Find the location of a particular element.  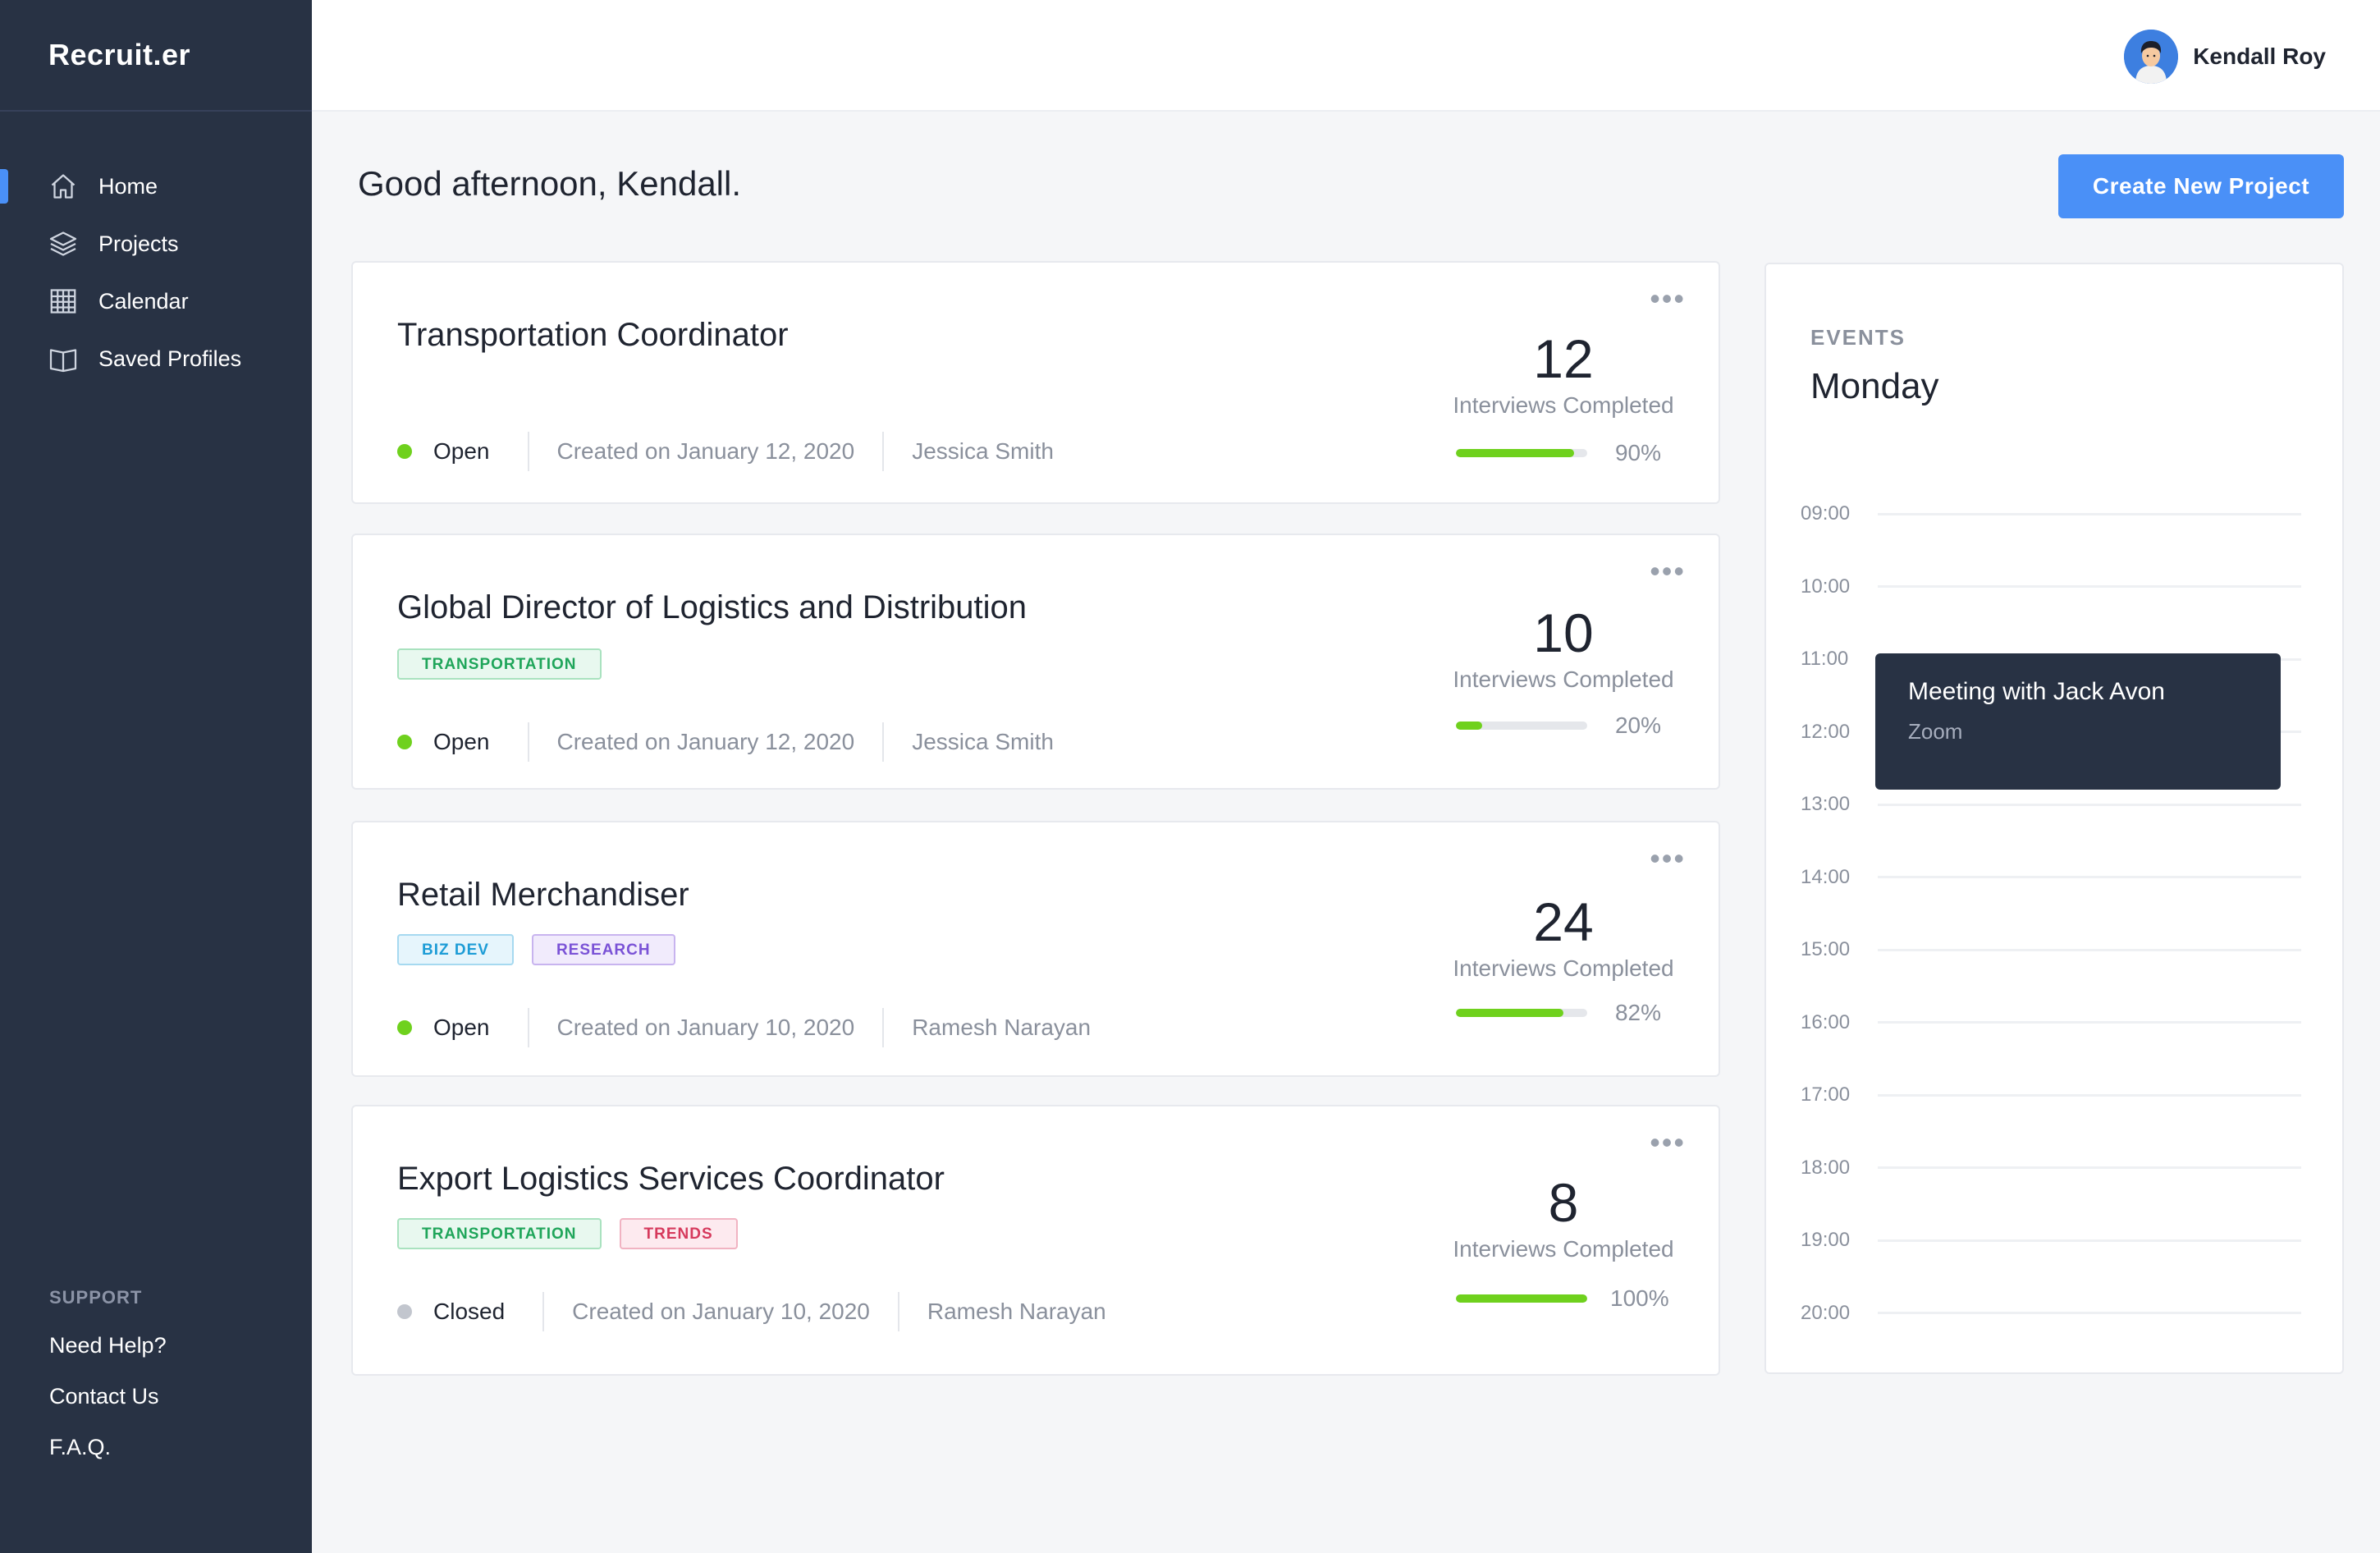

sidebar-item-saved-profiles: Saved Profiles is located at coordinates (156, 358).